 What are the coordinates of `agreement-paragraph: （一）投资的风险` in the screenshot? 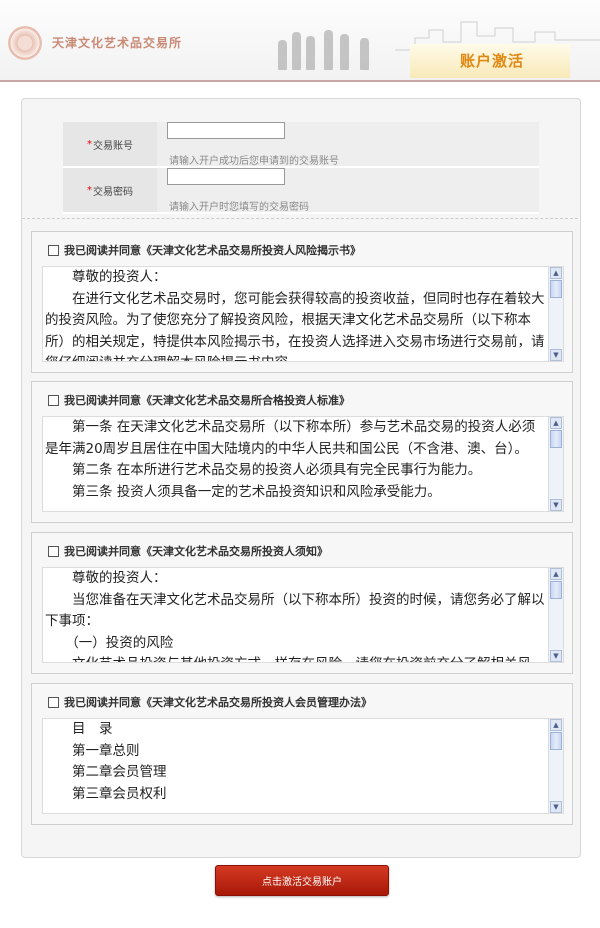 It's located at (109, 642).